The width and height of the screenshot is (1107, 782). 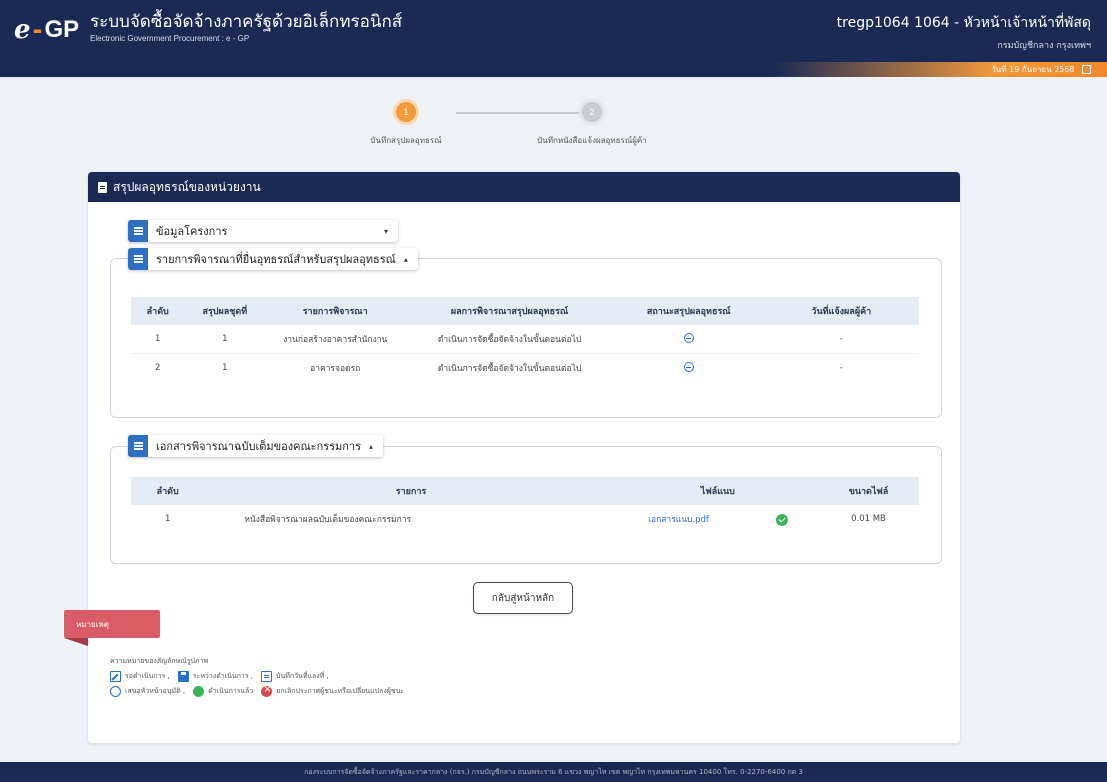 I want to click on sub-bar: วันที่ 19 กันยายน 2568, so click(x=553, y=69).